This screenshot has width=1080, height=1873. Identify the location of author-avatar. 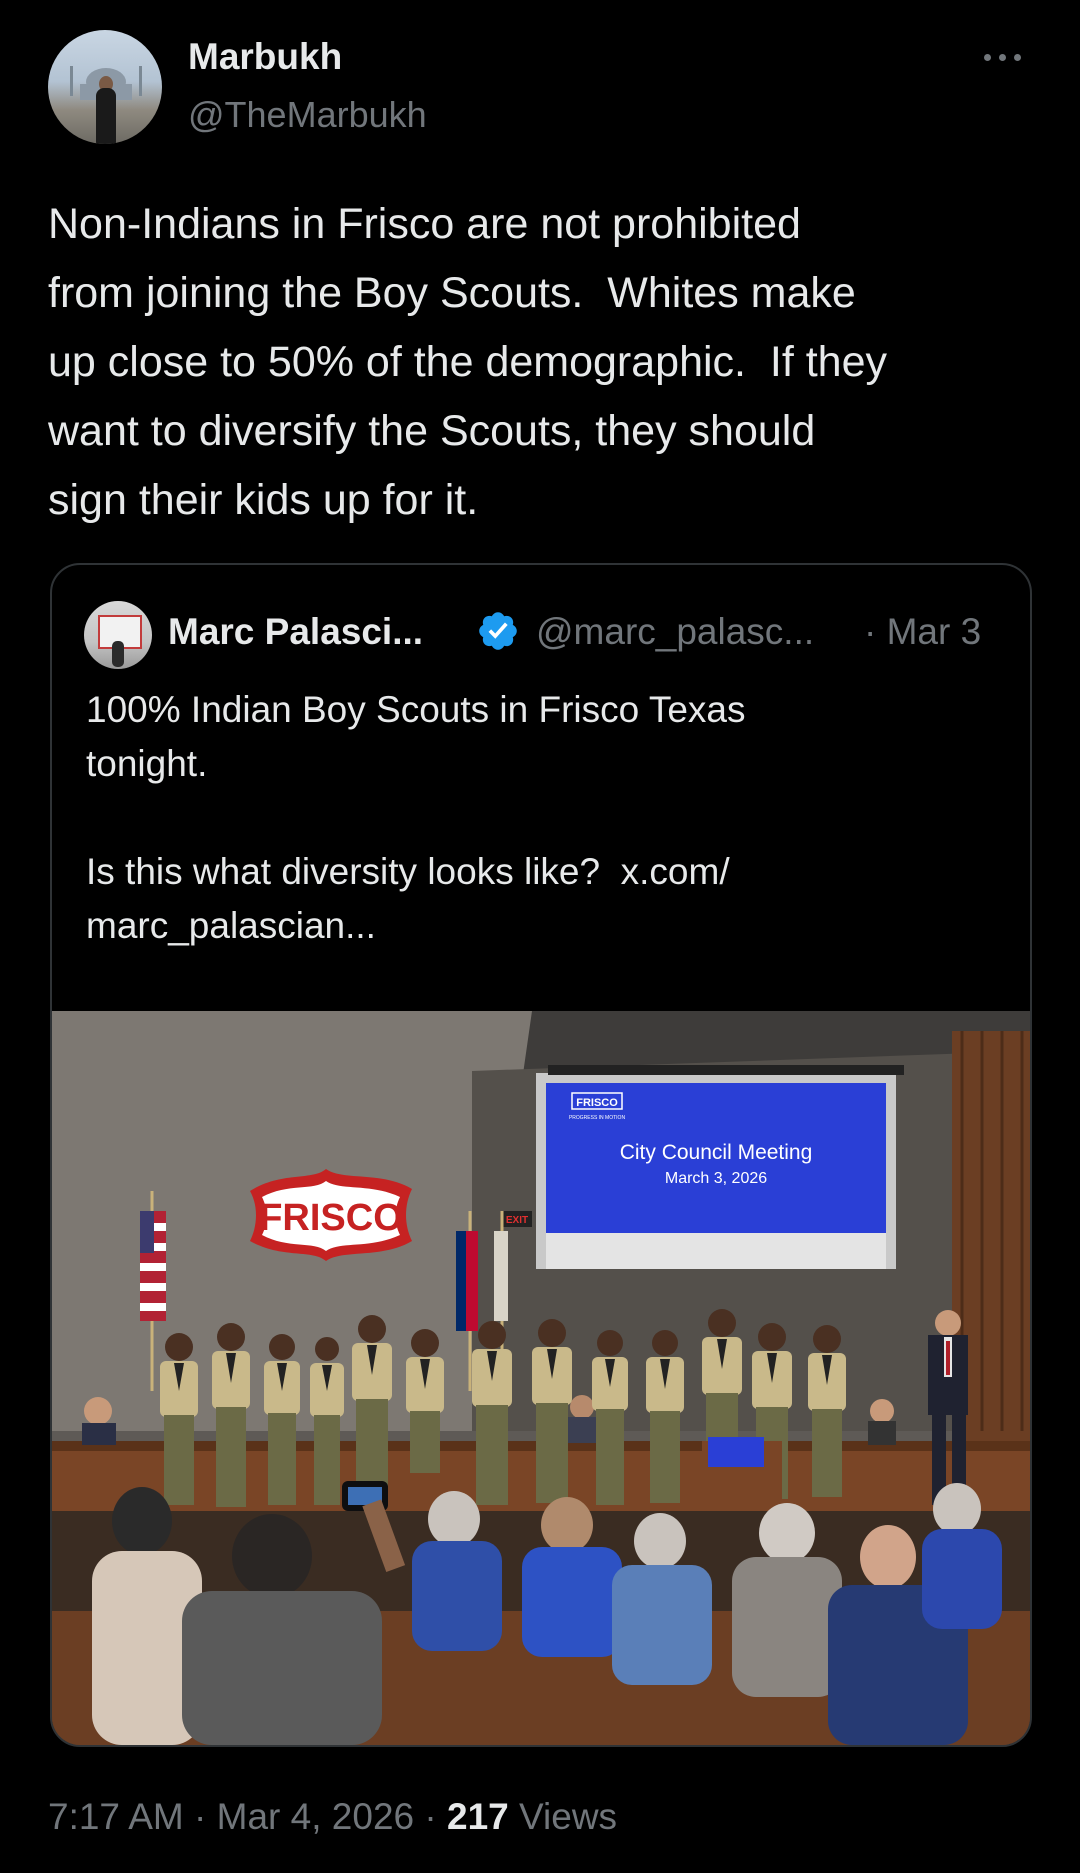
(105, 87).